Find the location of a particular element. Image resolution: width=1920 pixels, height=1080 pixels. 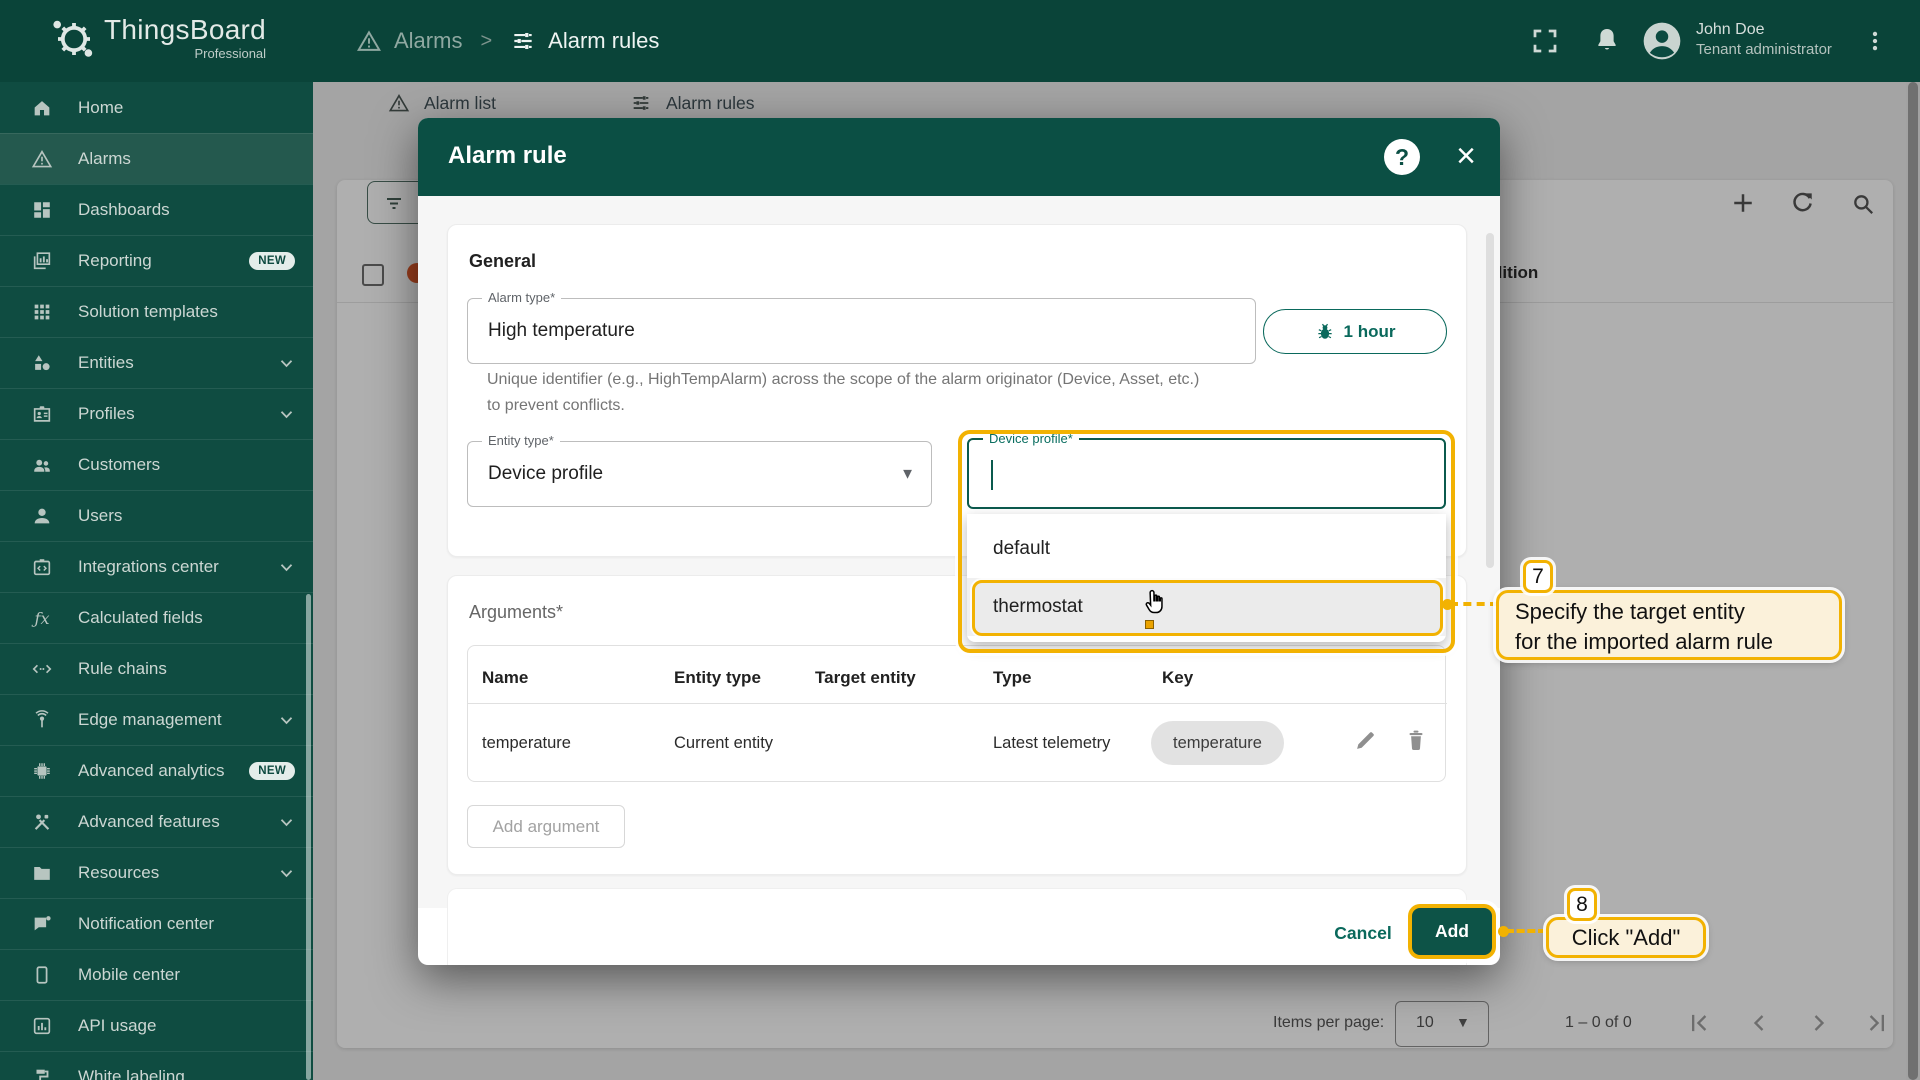

notifications-bell-icon is located at coordinates (1607, 40).